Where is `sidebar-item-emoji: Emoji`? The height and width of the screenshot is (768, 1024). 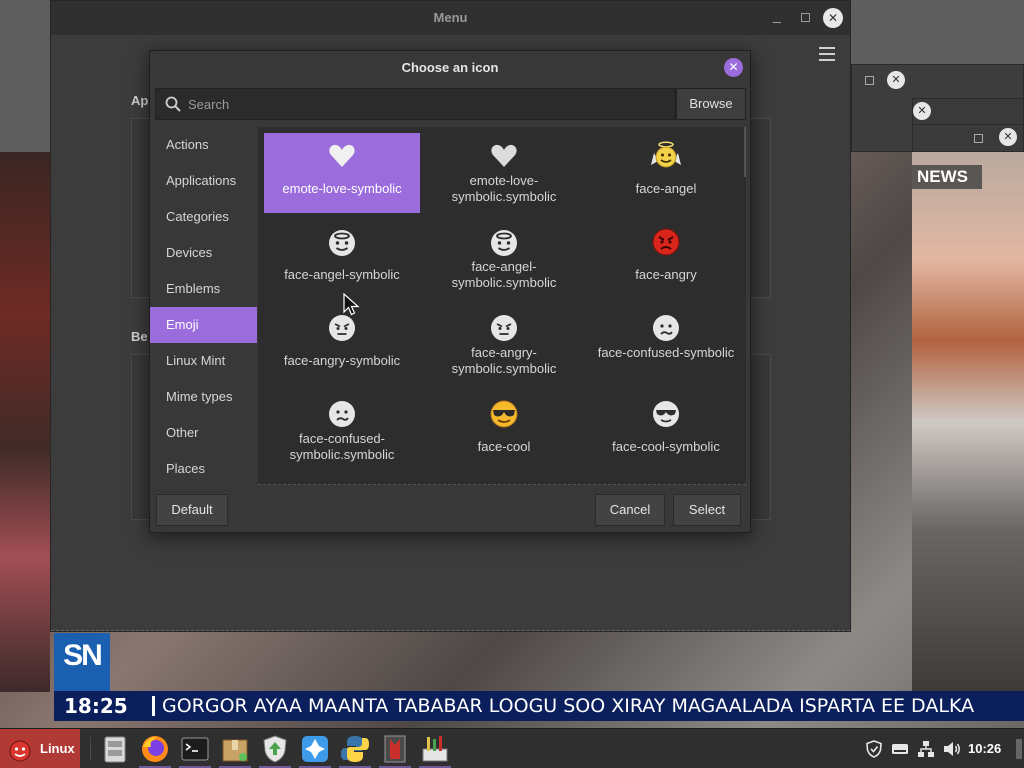
sidebar-item-emoji: Emoji is located at coordinates (203, 325).